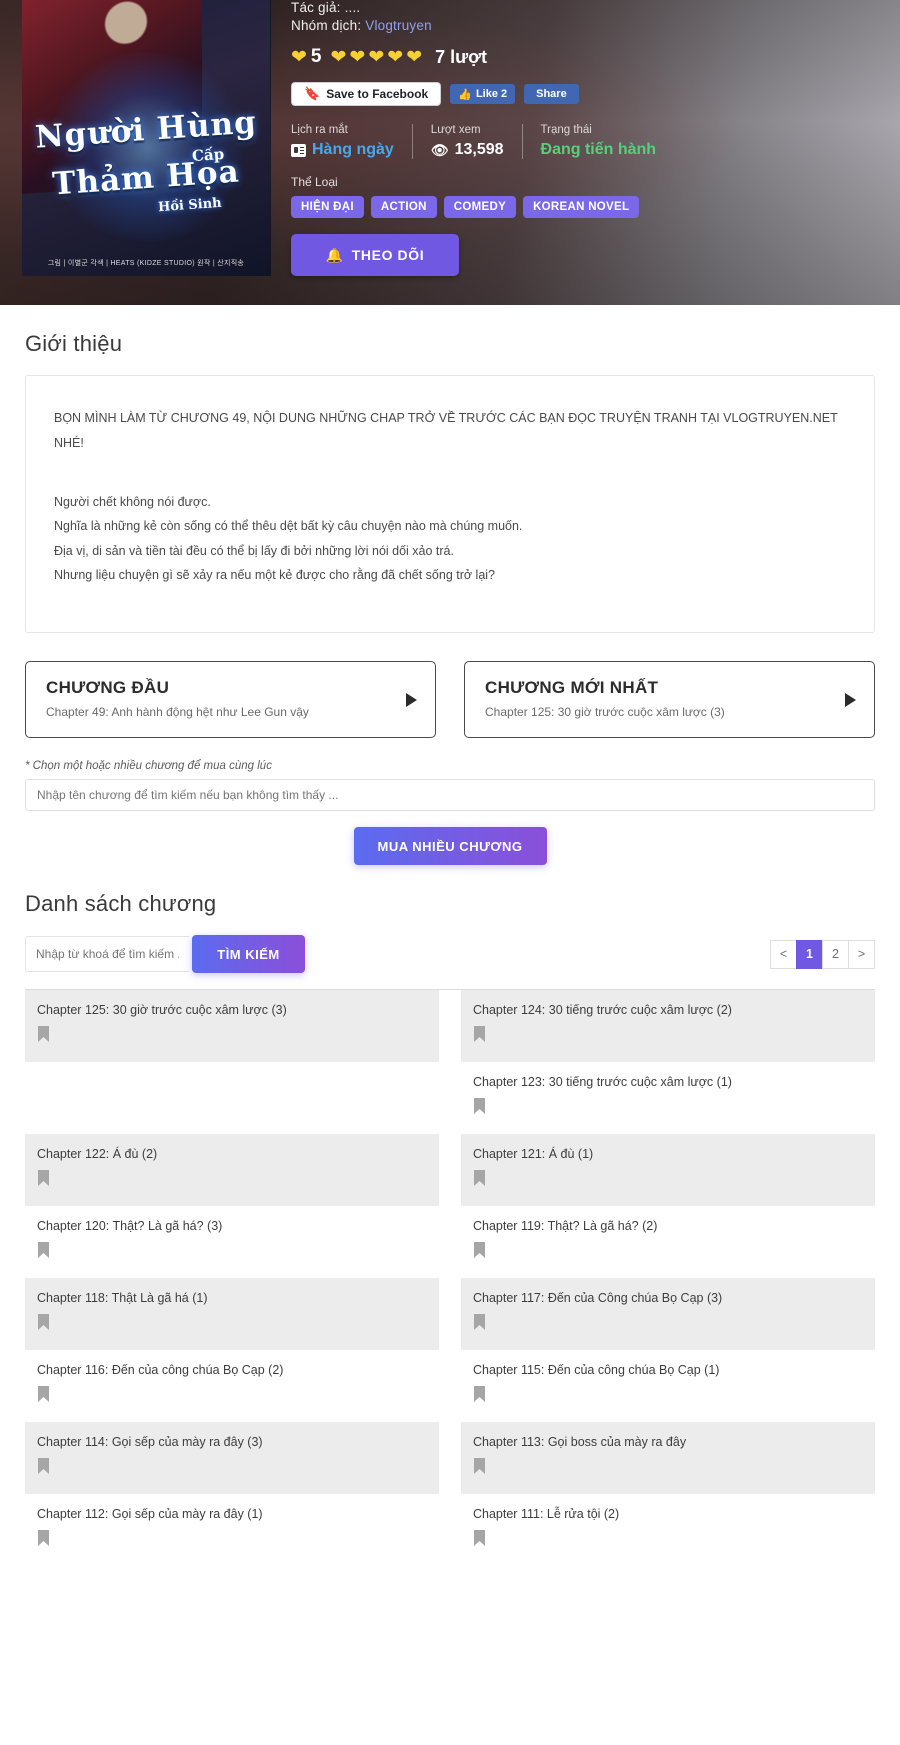 This screenshot has height=1745, width=900. I want to click on chapter-list-controls: TÌM KIẾM < 1 2 >, so click(450, 962).